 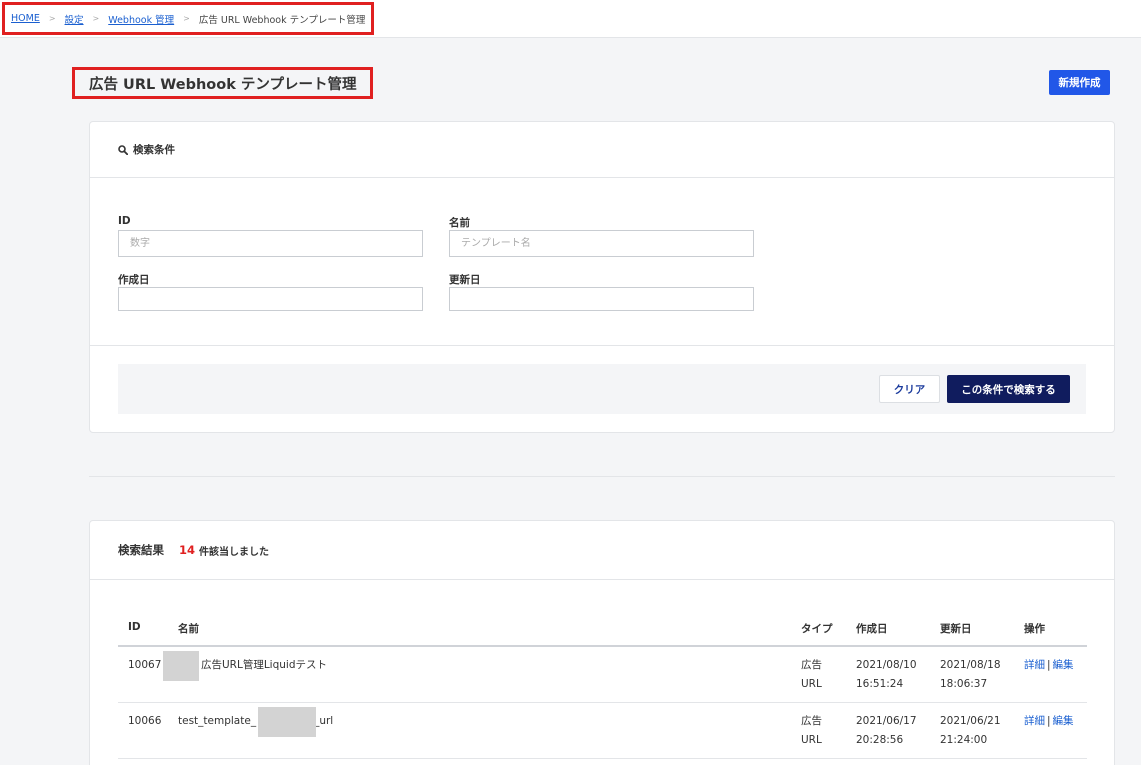 What do you see at coordinates (465, 280) in the screenshot?
I see `updated-date-label: 更新日` at bounding box center [465, 280].